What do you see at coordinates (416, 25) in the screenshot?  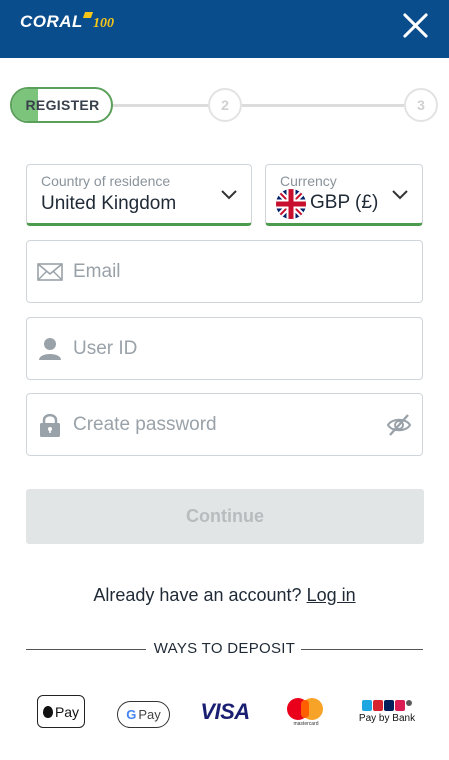 I see `close-button` at bounding box center [416, 25].